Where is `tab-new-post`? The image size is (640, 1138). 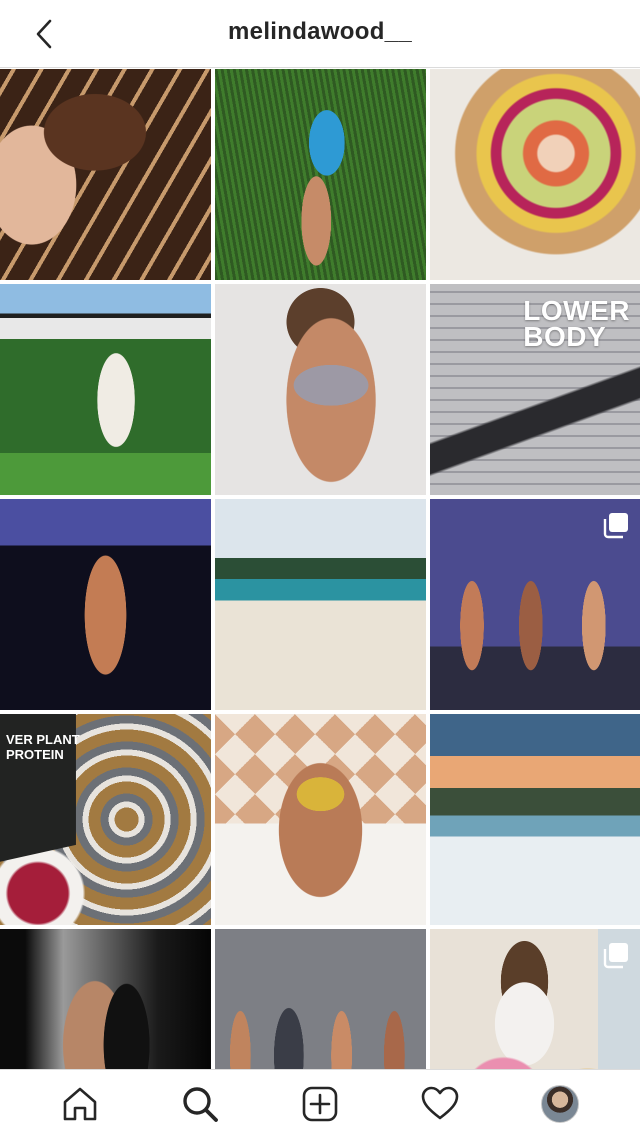
tab-new-post is located at coordinates (320, 1104).